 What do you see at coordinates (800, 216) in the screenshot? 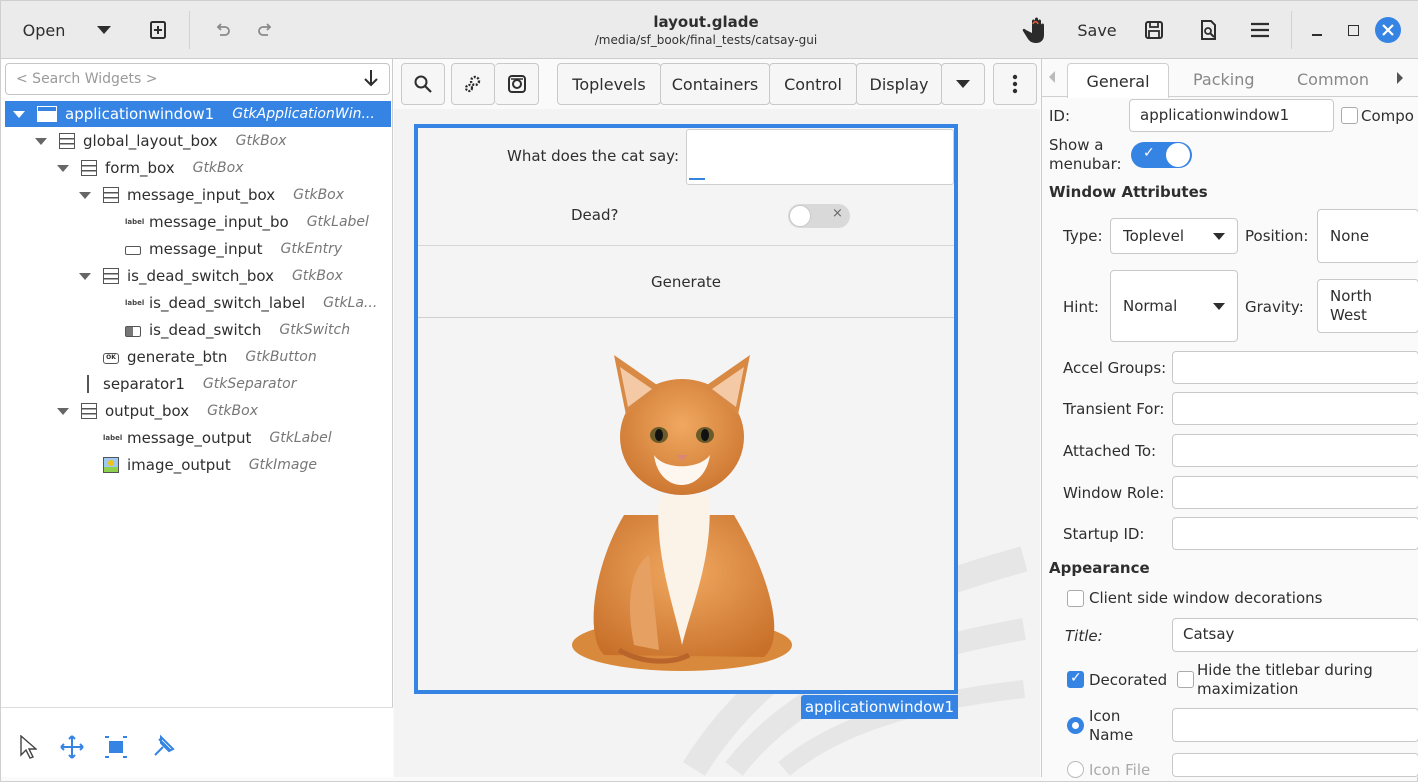
I see `switch-knob` at bounding box center [800, 216].